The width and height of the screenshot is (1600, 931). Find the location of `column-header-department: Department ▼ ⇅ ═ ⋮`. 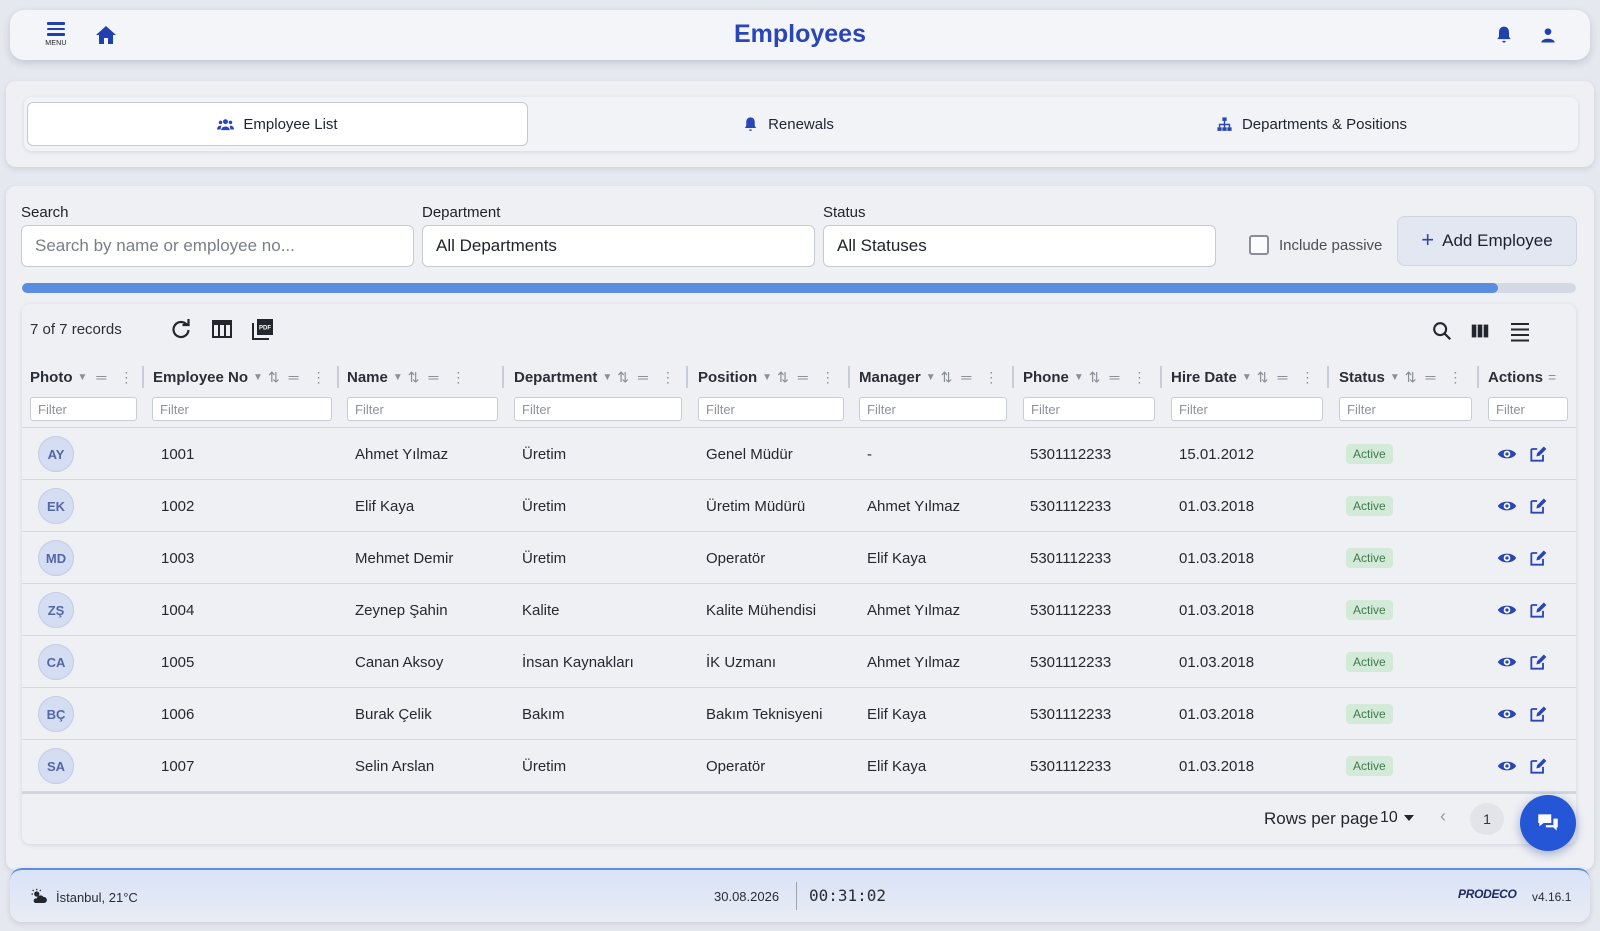

column-header-department: Department ▼ ⇅ ═ ⋮ is located at coordinates (594, 377).